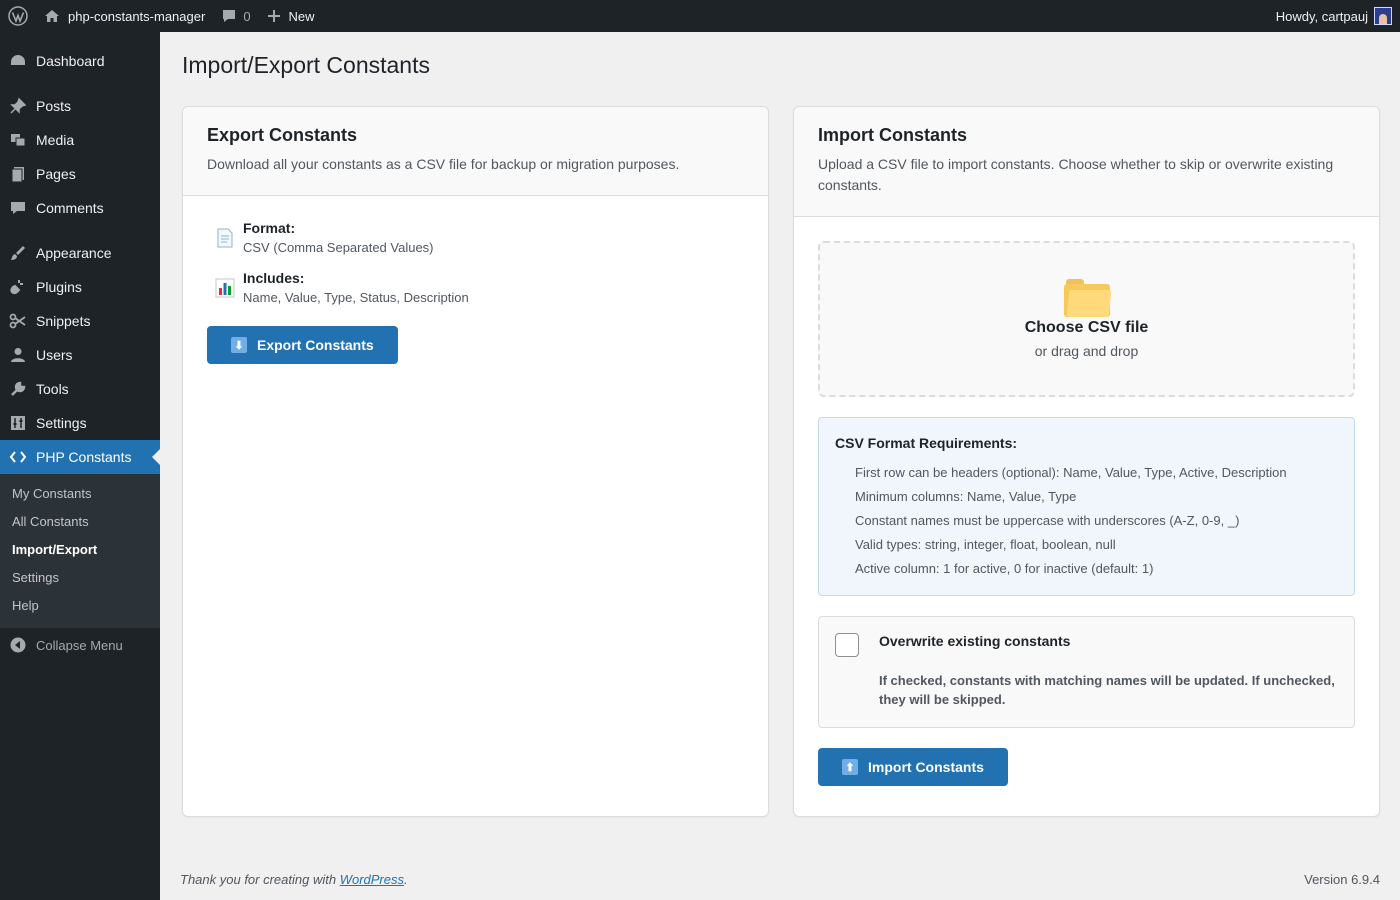 The height and width of the screenshot is (900, 1400). What do you see at coordinates (59, 287) in the screenshot?
I see `sidebar-item-label: Plugins` at bounding box center [59, 287].